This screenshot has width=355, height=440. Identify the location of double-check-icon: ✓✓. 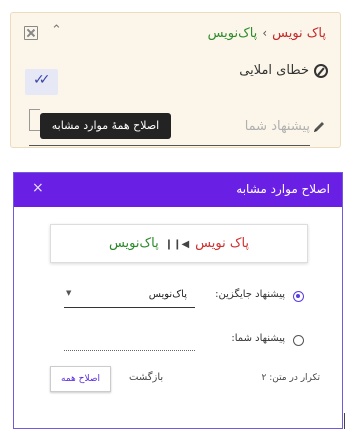
(42, 80).